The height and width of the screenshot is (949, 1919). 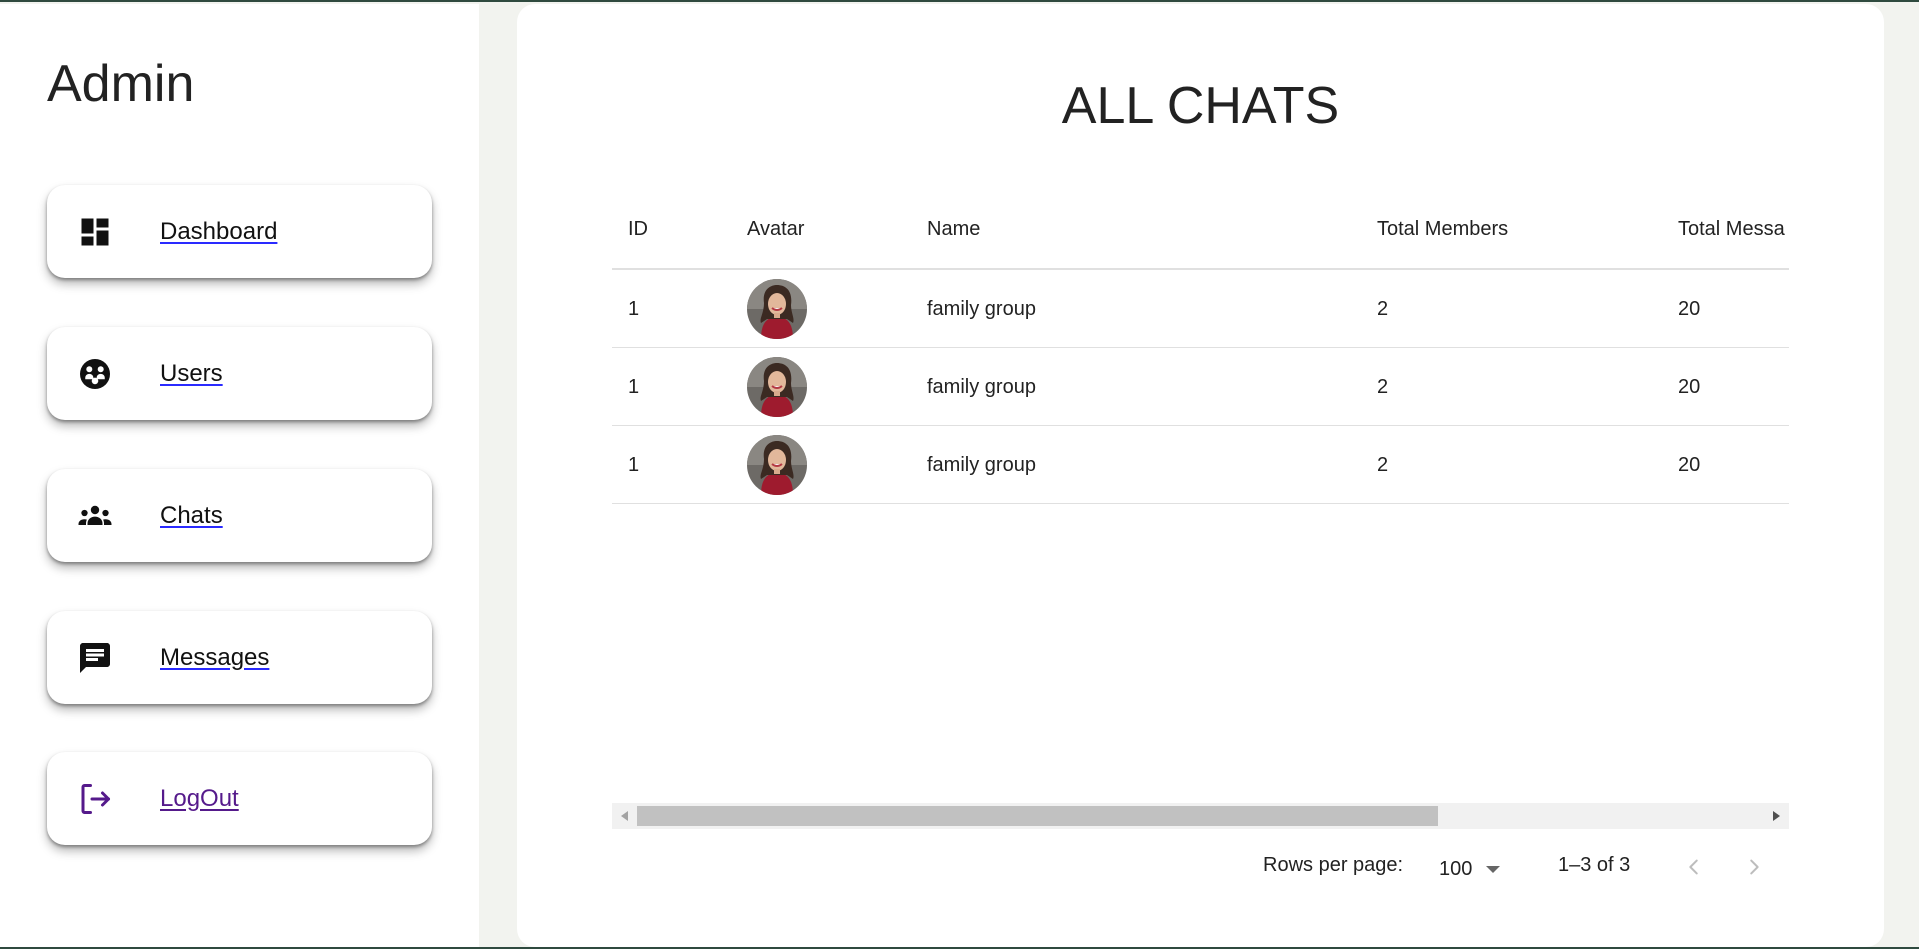 I want to click on logout-icon, so click(x=95, y=799).